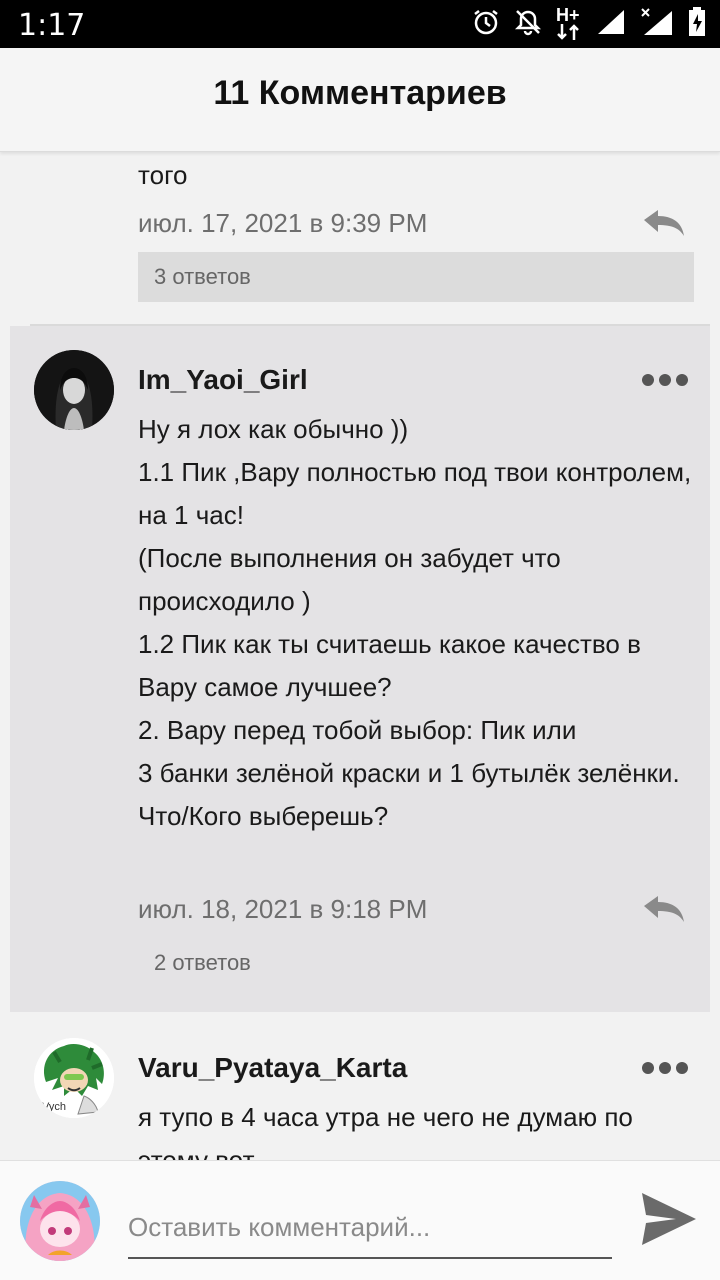 Image resolution: width=720 pixels, height=1280 pixels. What do you see at coordinates (568, 15) in the screenshot?
I see `data-type-label: H+` at bounding box center [568, 15].